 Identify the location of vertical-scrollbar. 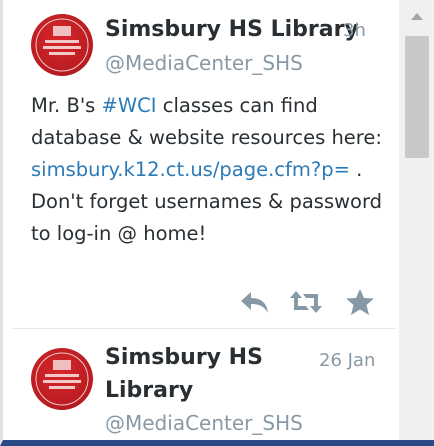
(416, 220).